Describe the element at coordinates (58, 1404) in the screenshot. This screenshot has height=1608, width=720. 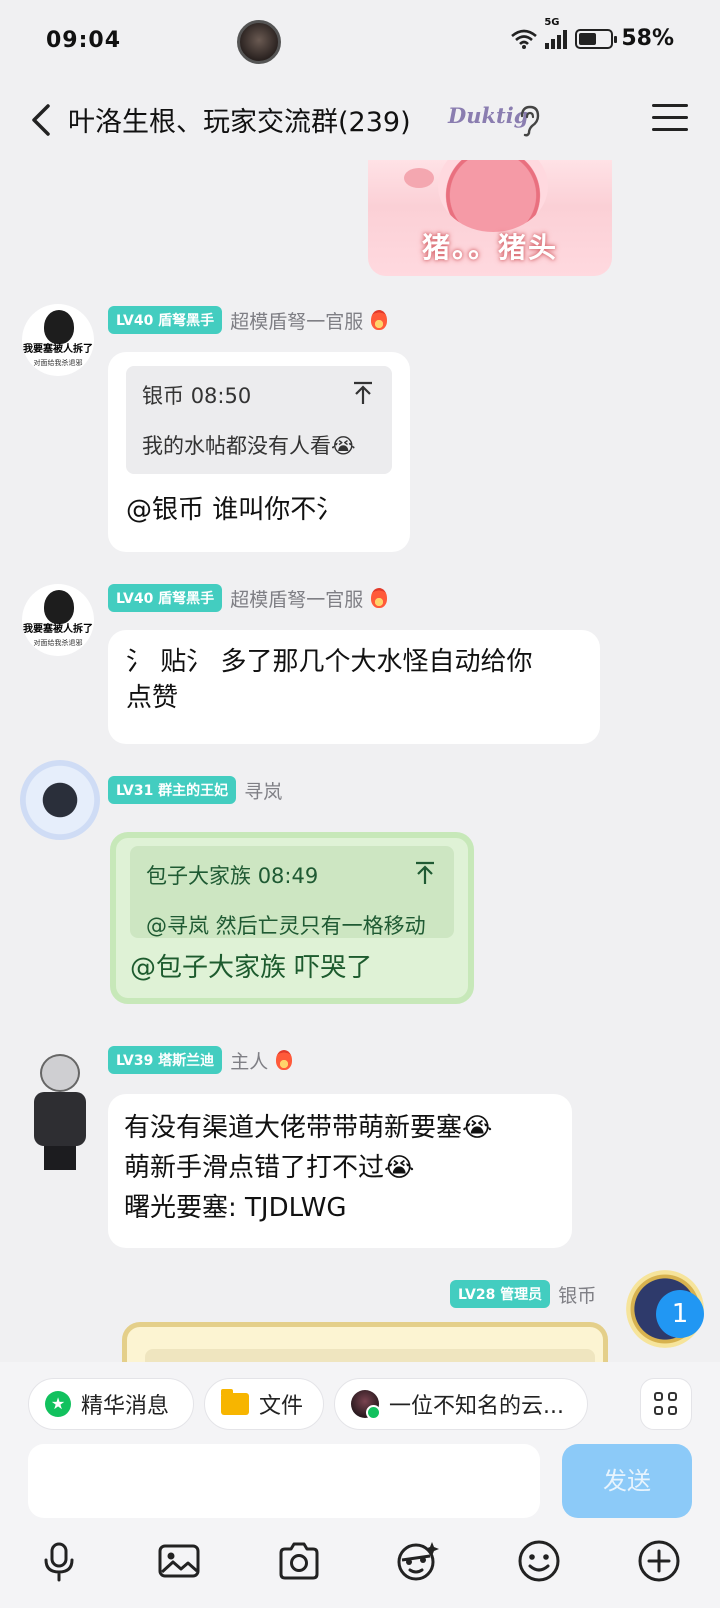
I see `star-icon` at that location.